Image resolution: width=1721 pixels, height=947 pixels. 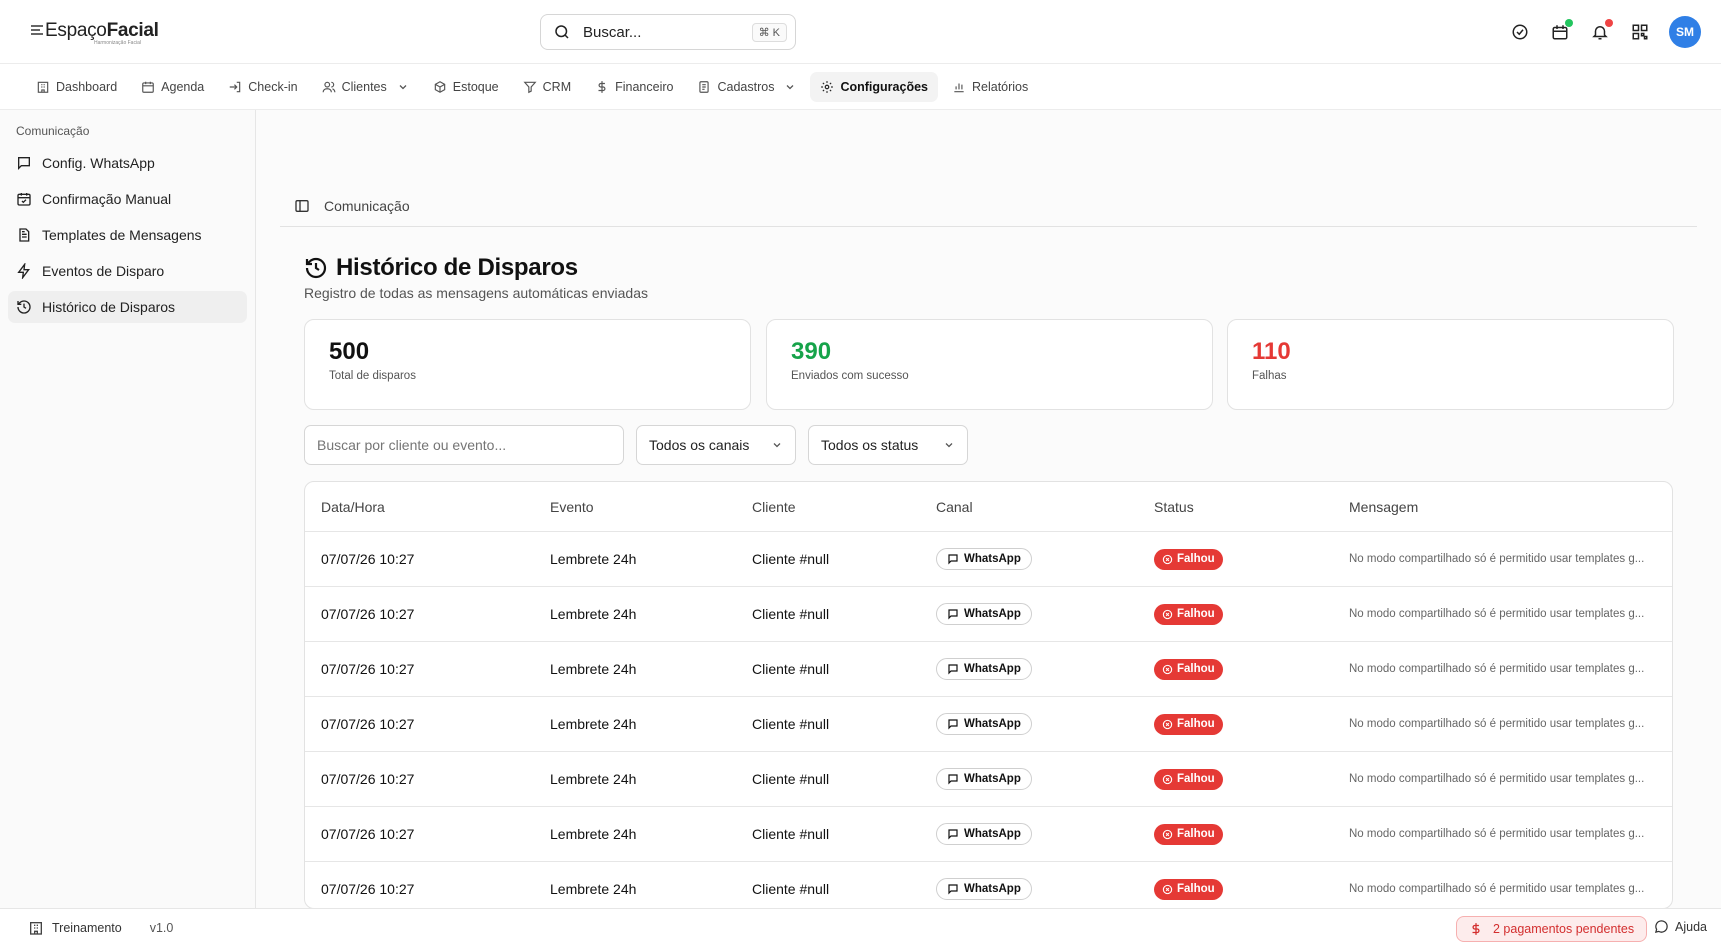 I want to click on sidebar-item-historico: Histórico de Disparos, so click(x=127, y=307).